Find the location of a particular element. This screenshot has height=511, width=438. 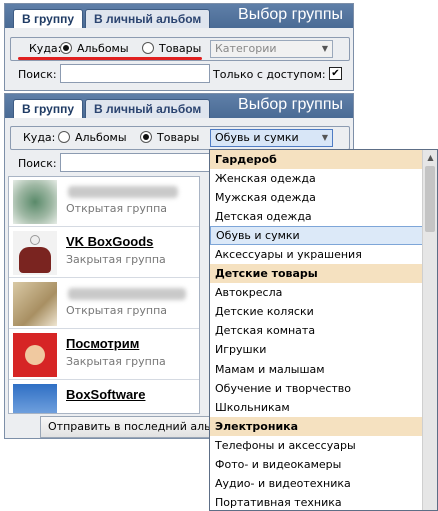

top-category-select: Категории ▼ is located at coordinates (271, 49).